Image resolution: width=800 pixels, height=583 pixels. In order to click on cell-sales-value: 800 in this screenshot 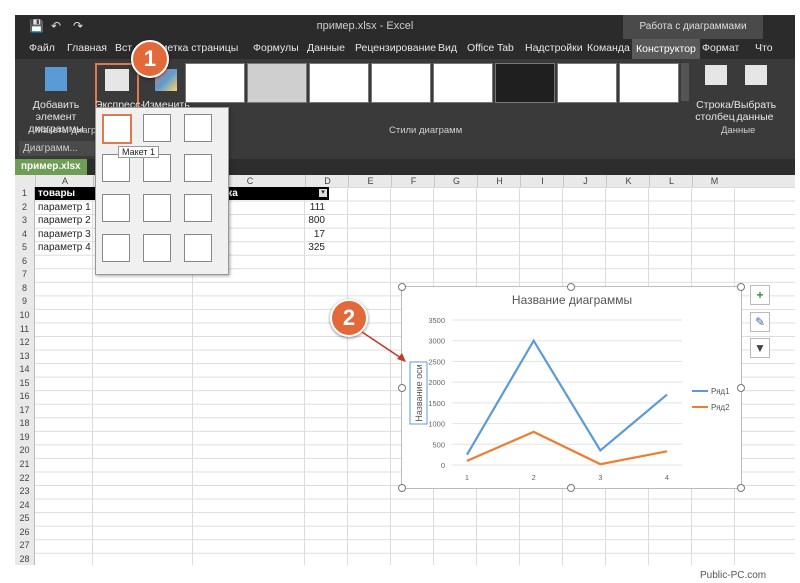, I will do `click(280, 220)`.